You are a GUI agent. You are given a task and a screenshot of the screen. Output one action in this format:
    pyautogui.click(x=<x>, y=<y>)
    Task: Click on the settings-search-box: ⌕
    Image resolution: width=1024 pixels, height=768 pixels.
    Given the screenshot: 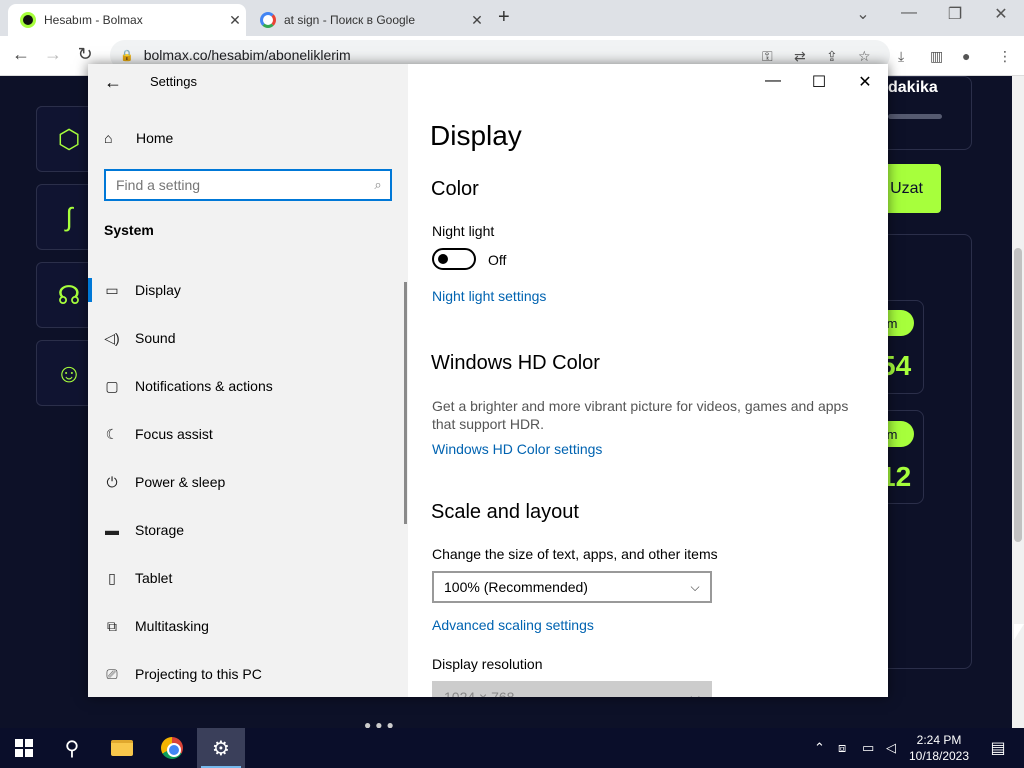 What is the action you would take?
    pyautogui.click(x=248, y=185)
    